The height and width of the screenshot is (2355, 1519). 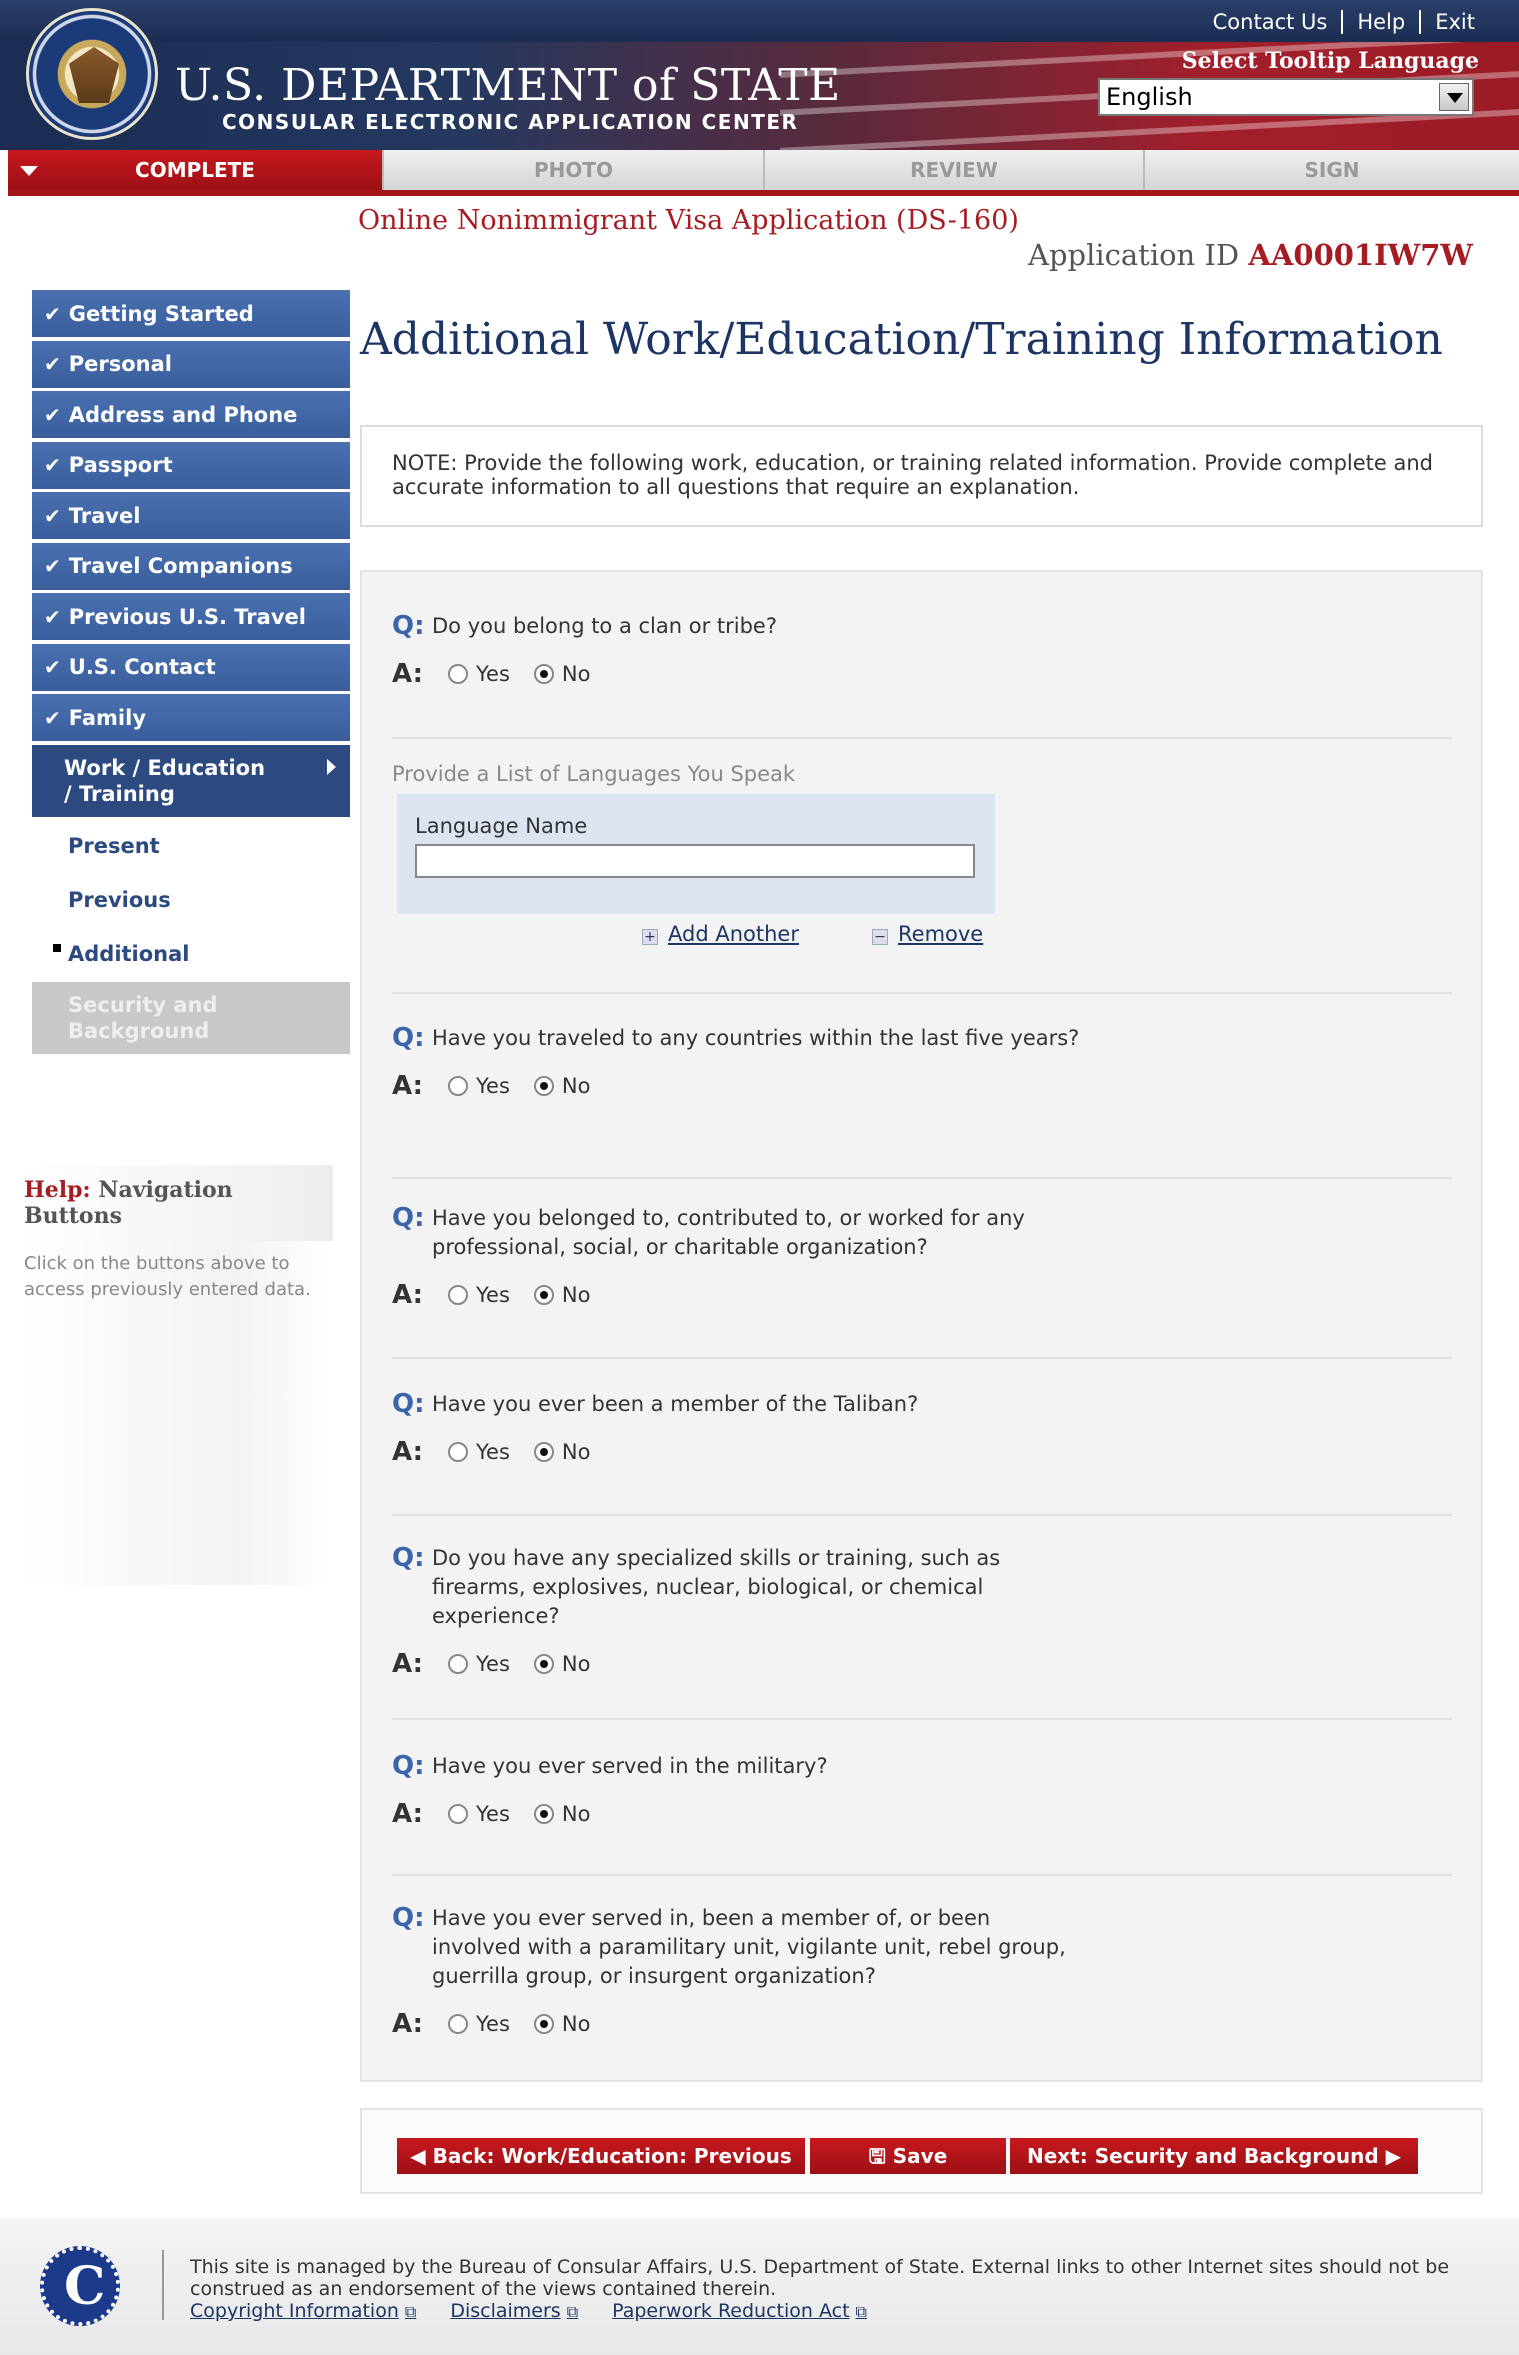 What do you see at coordinates (1393, 2156) in the screenshot?
I see `chevron-right-icon: ▶` at bounding box center [1393, 2156].